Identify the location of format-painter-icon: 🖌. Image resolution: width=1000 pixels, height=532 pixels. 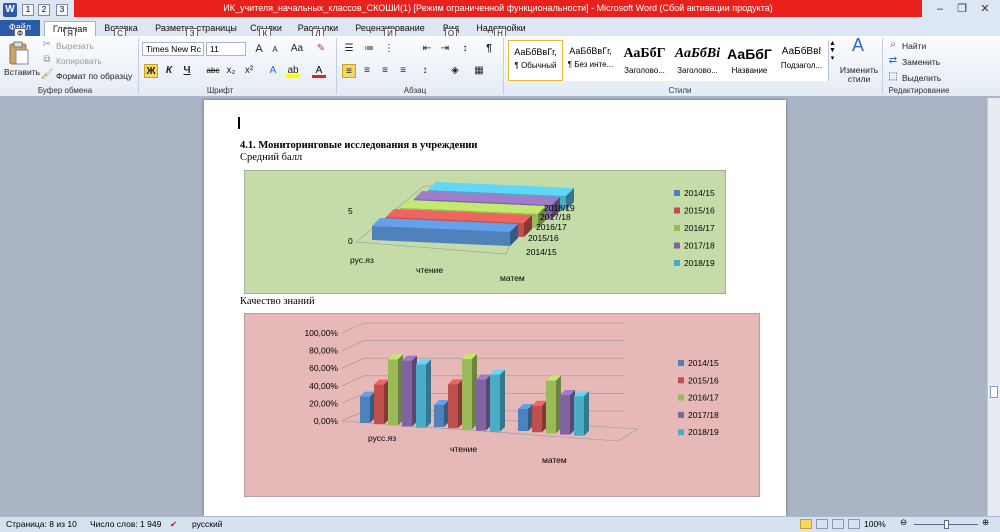
(47, 75).